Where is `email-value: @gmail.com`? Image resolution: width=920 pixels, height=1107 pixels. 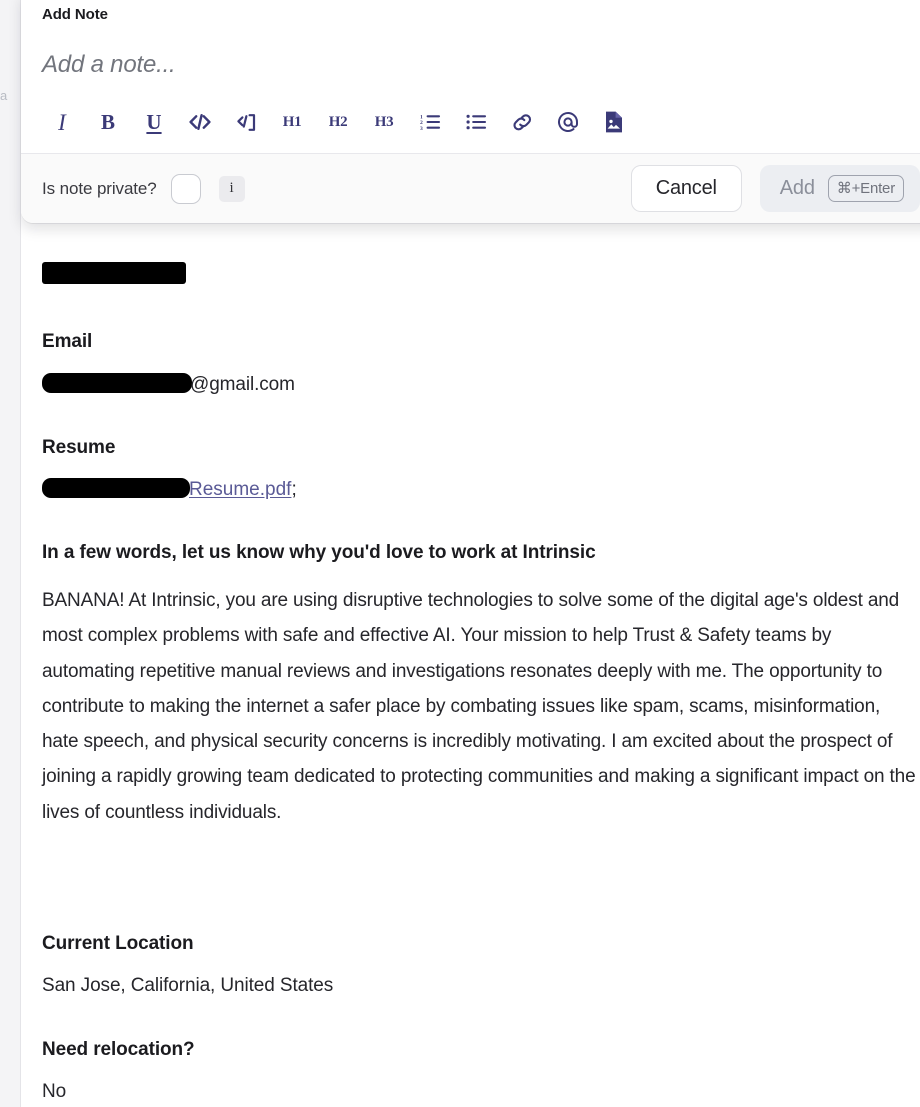 email-value: @gmail.com is located at coordinates (168, 384).